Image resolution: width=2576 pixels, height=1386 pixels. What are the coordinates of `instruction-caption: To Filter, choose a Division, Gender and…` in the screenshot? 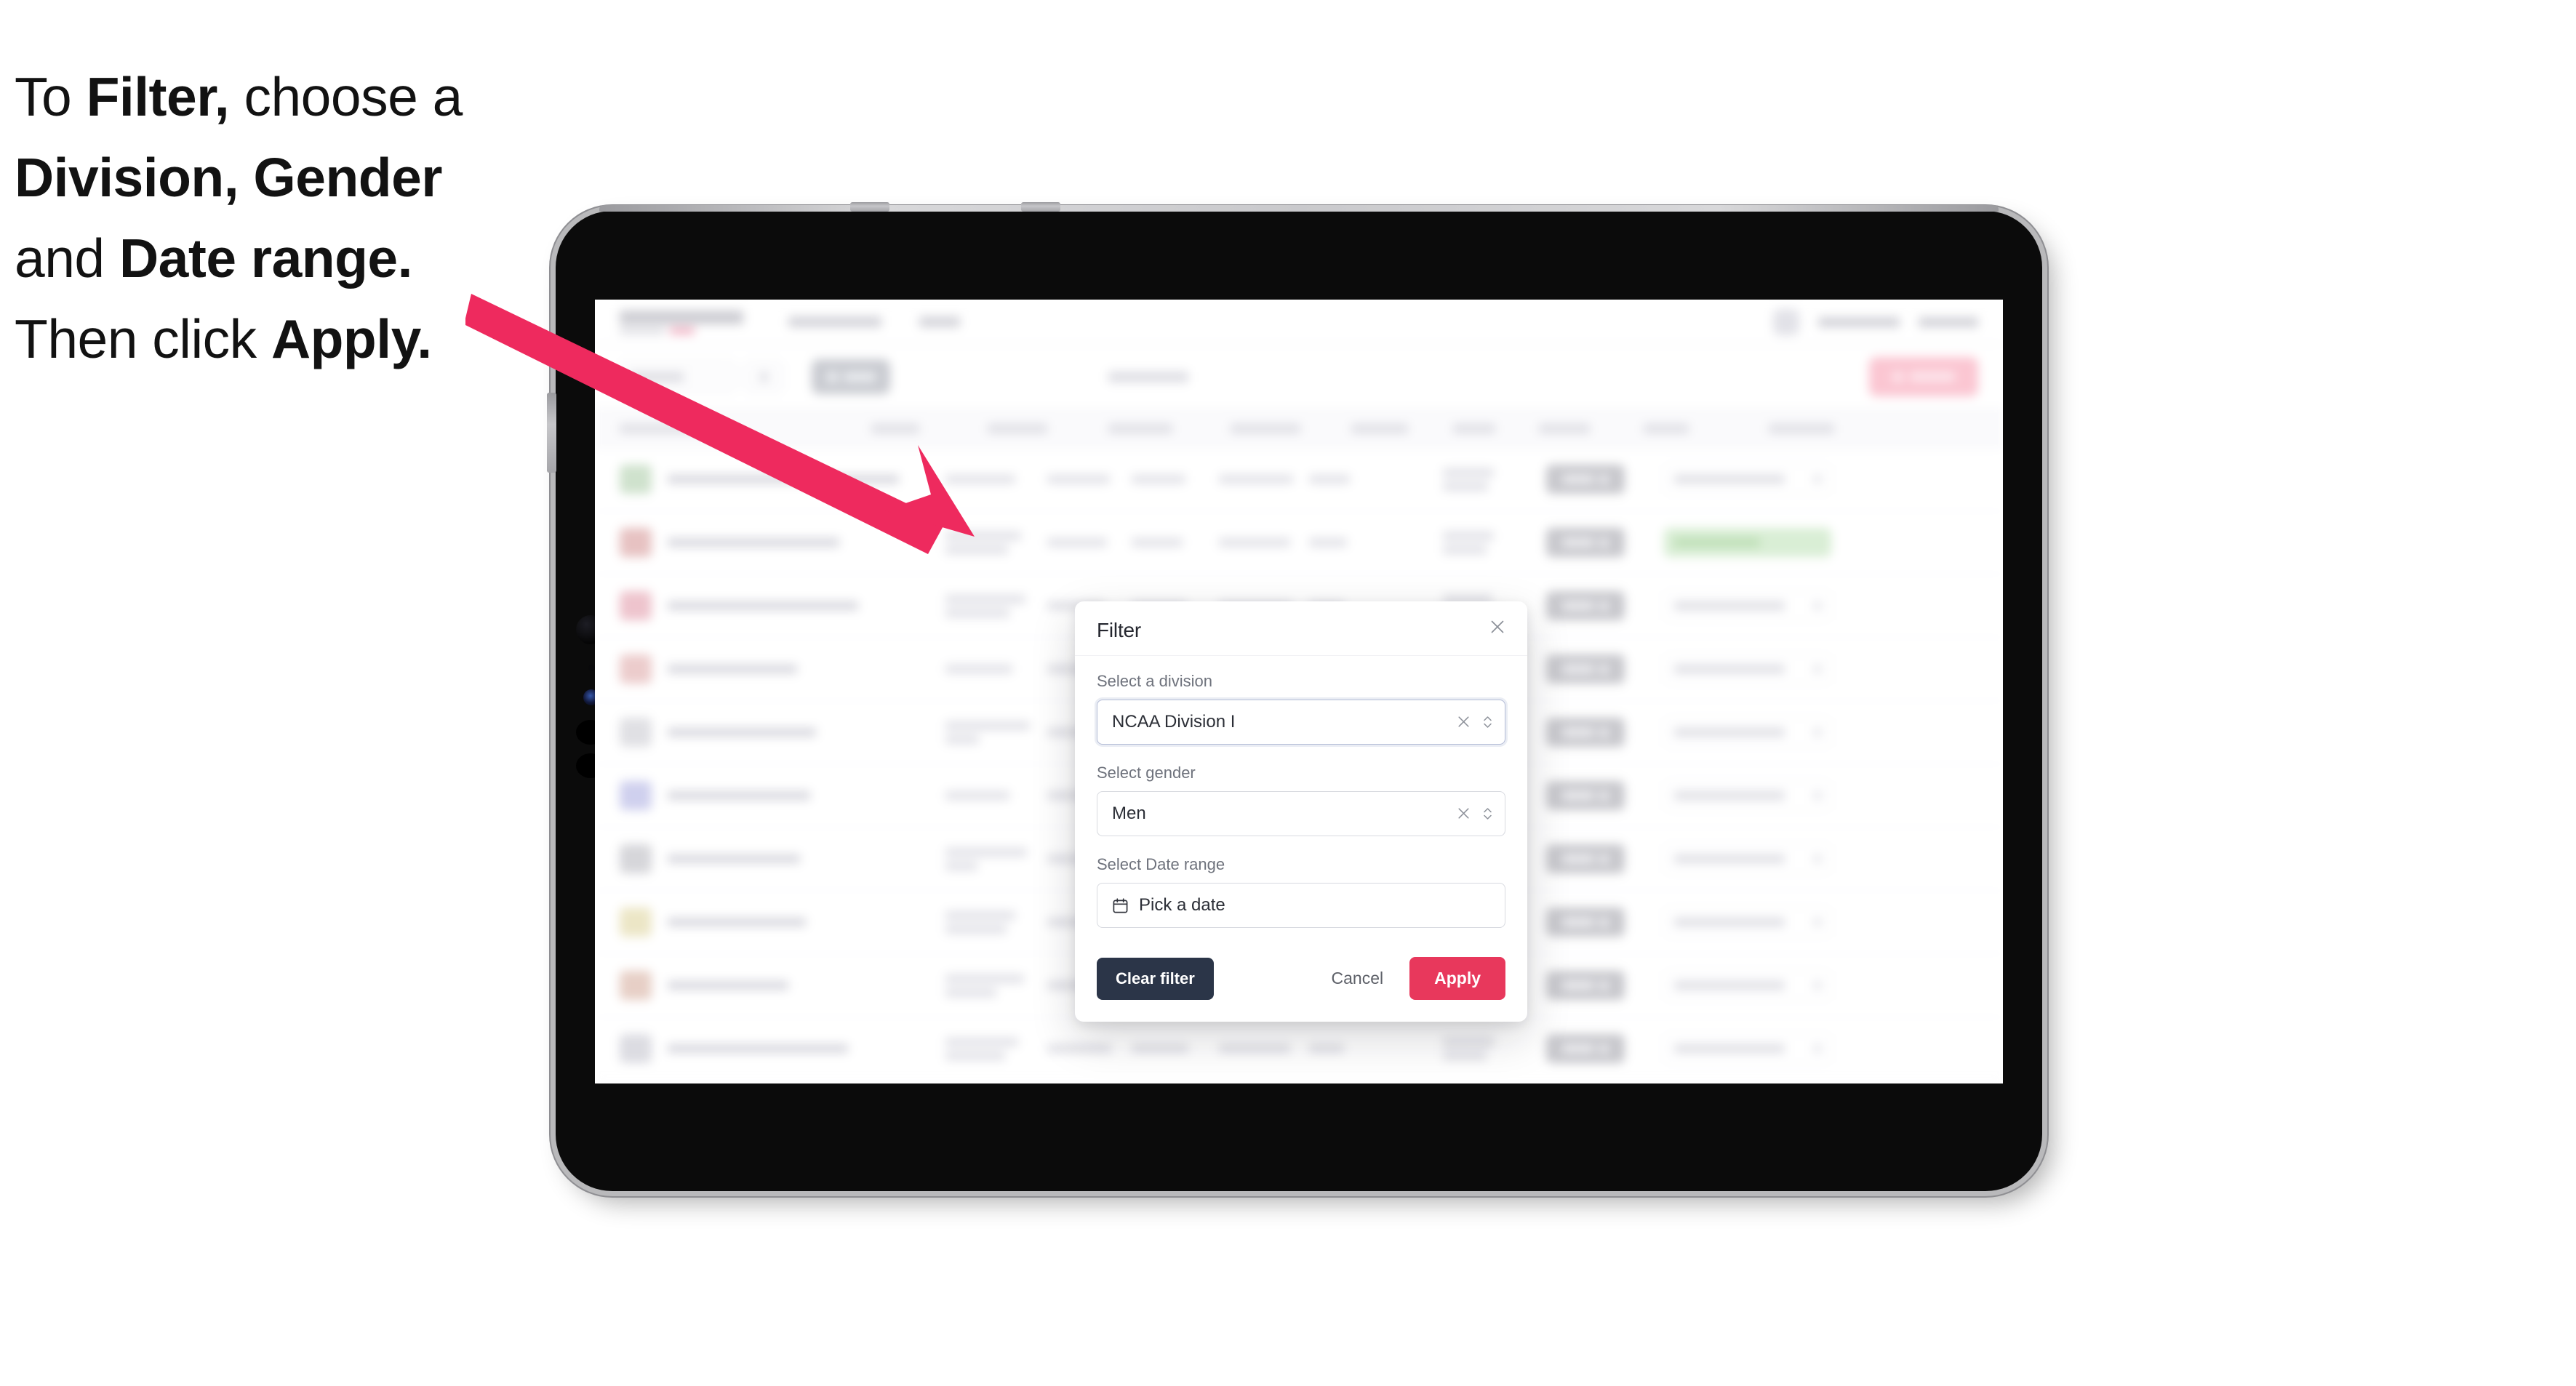 It's located at (291, 219).